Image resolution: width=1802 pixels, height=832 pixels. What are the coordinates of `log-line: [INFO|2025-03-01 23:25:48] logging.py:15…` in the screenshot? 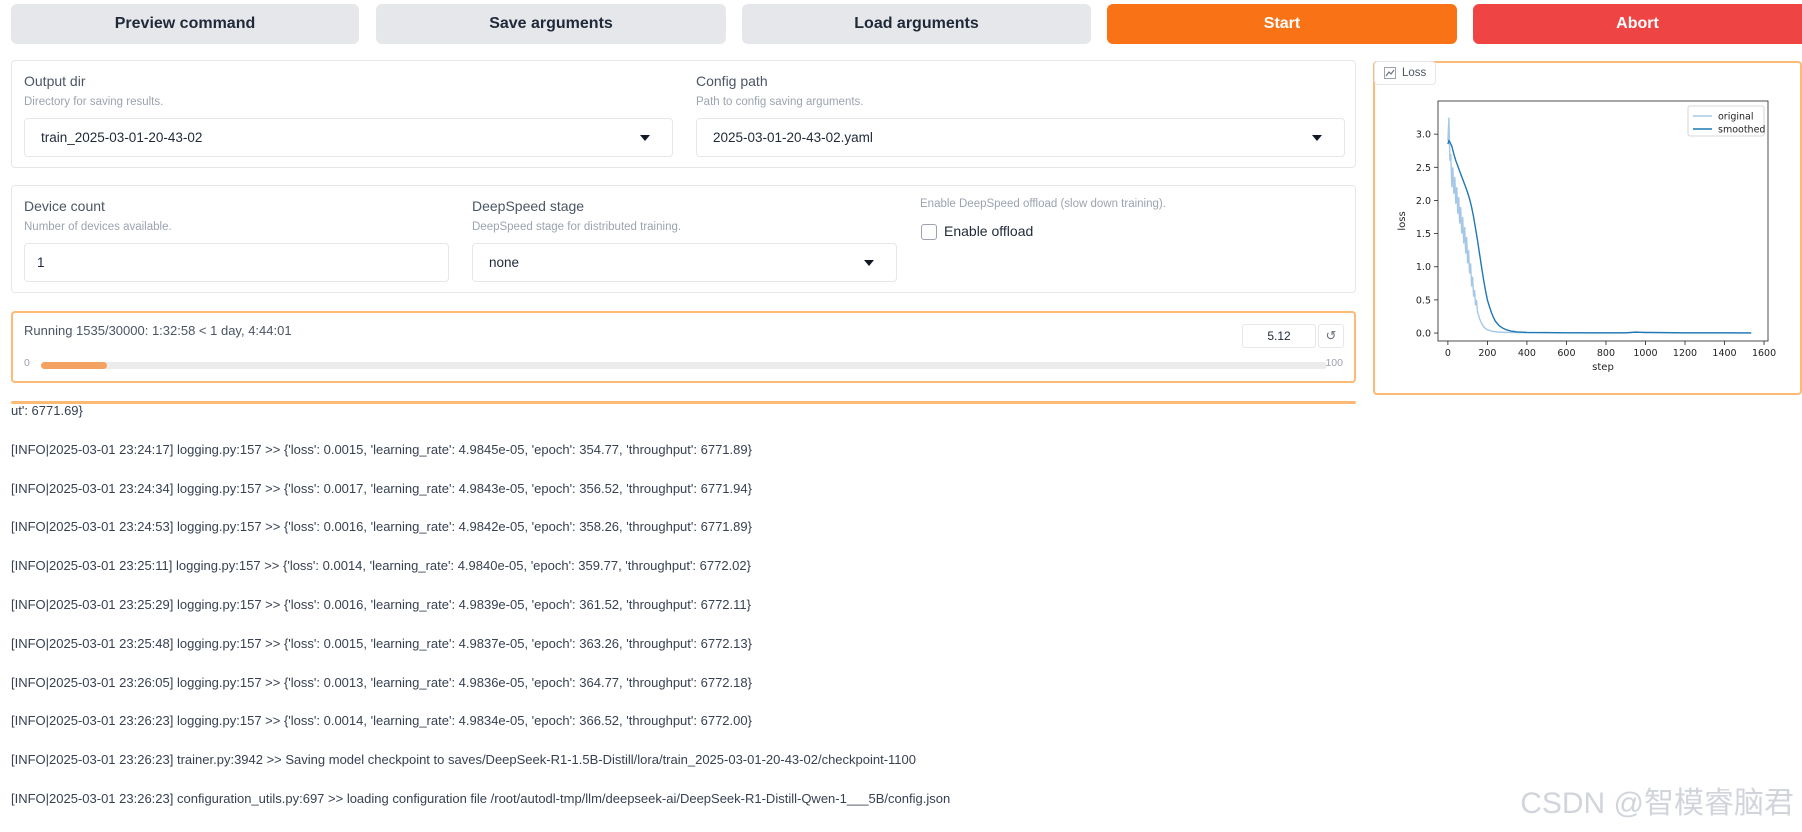 It's located at (381, 643).